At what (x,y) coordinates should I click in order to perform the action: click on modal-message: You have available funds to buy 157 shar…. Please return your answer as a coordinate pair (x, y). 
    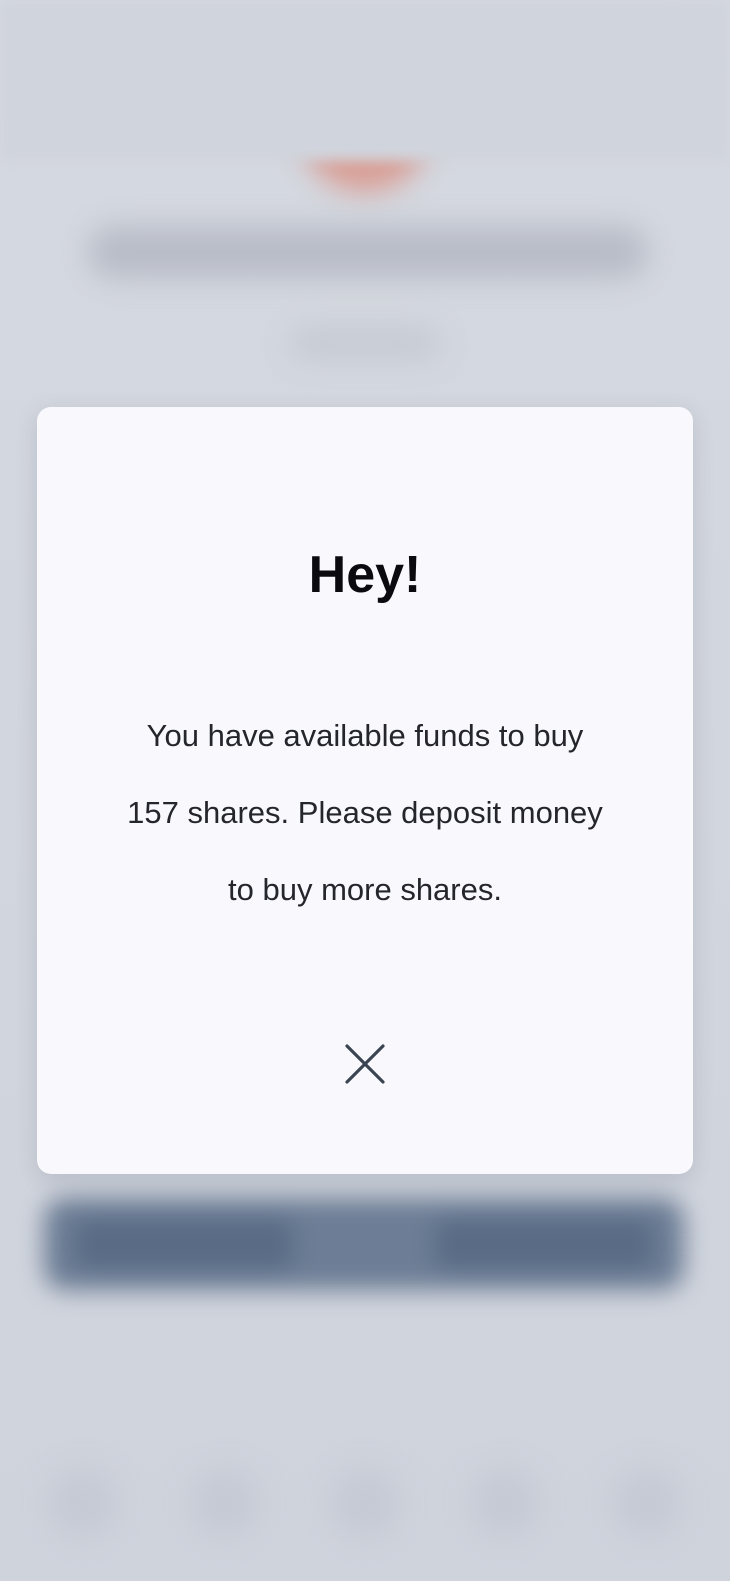
    Looking at the image, I should click on (365, 812).